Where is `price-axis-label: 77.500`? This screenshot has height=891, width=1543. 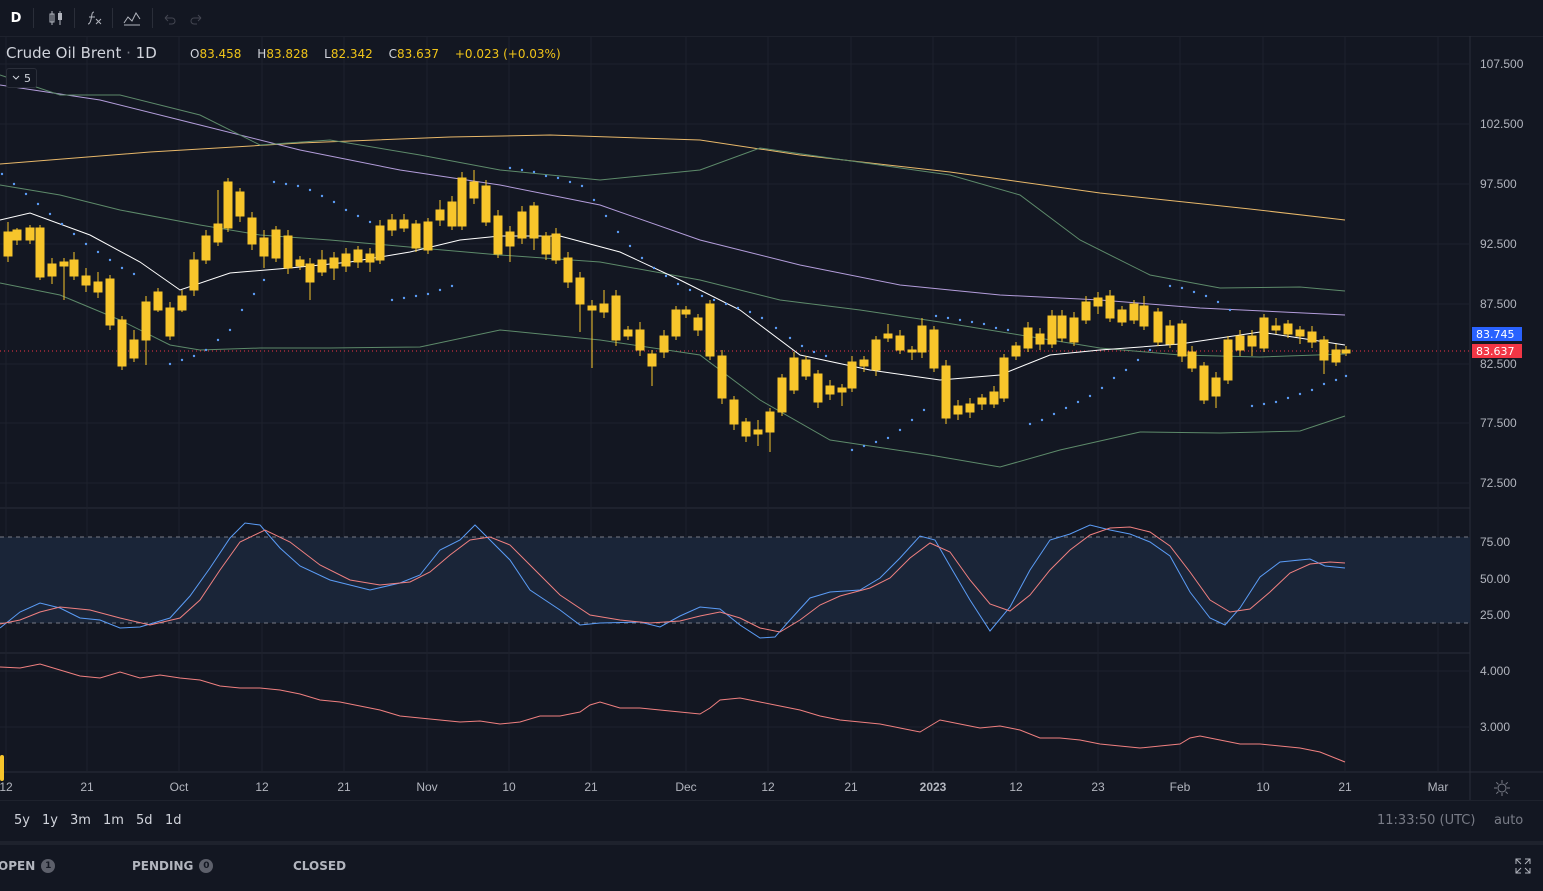 price-axis-label: 77.500 is located at coordinates (1498, 423).